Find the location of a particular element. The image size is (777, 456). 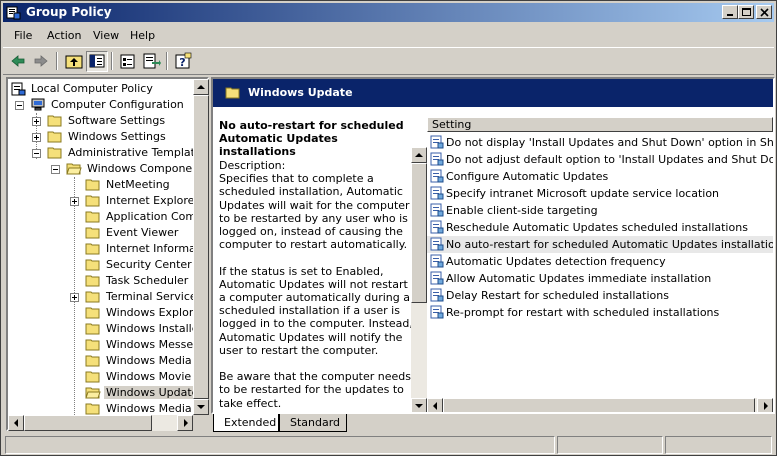

tree-item-label: Task Scheduler is located at coordinates (147, 280).